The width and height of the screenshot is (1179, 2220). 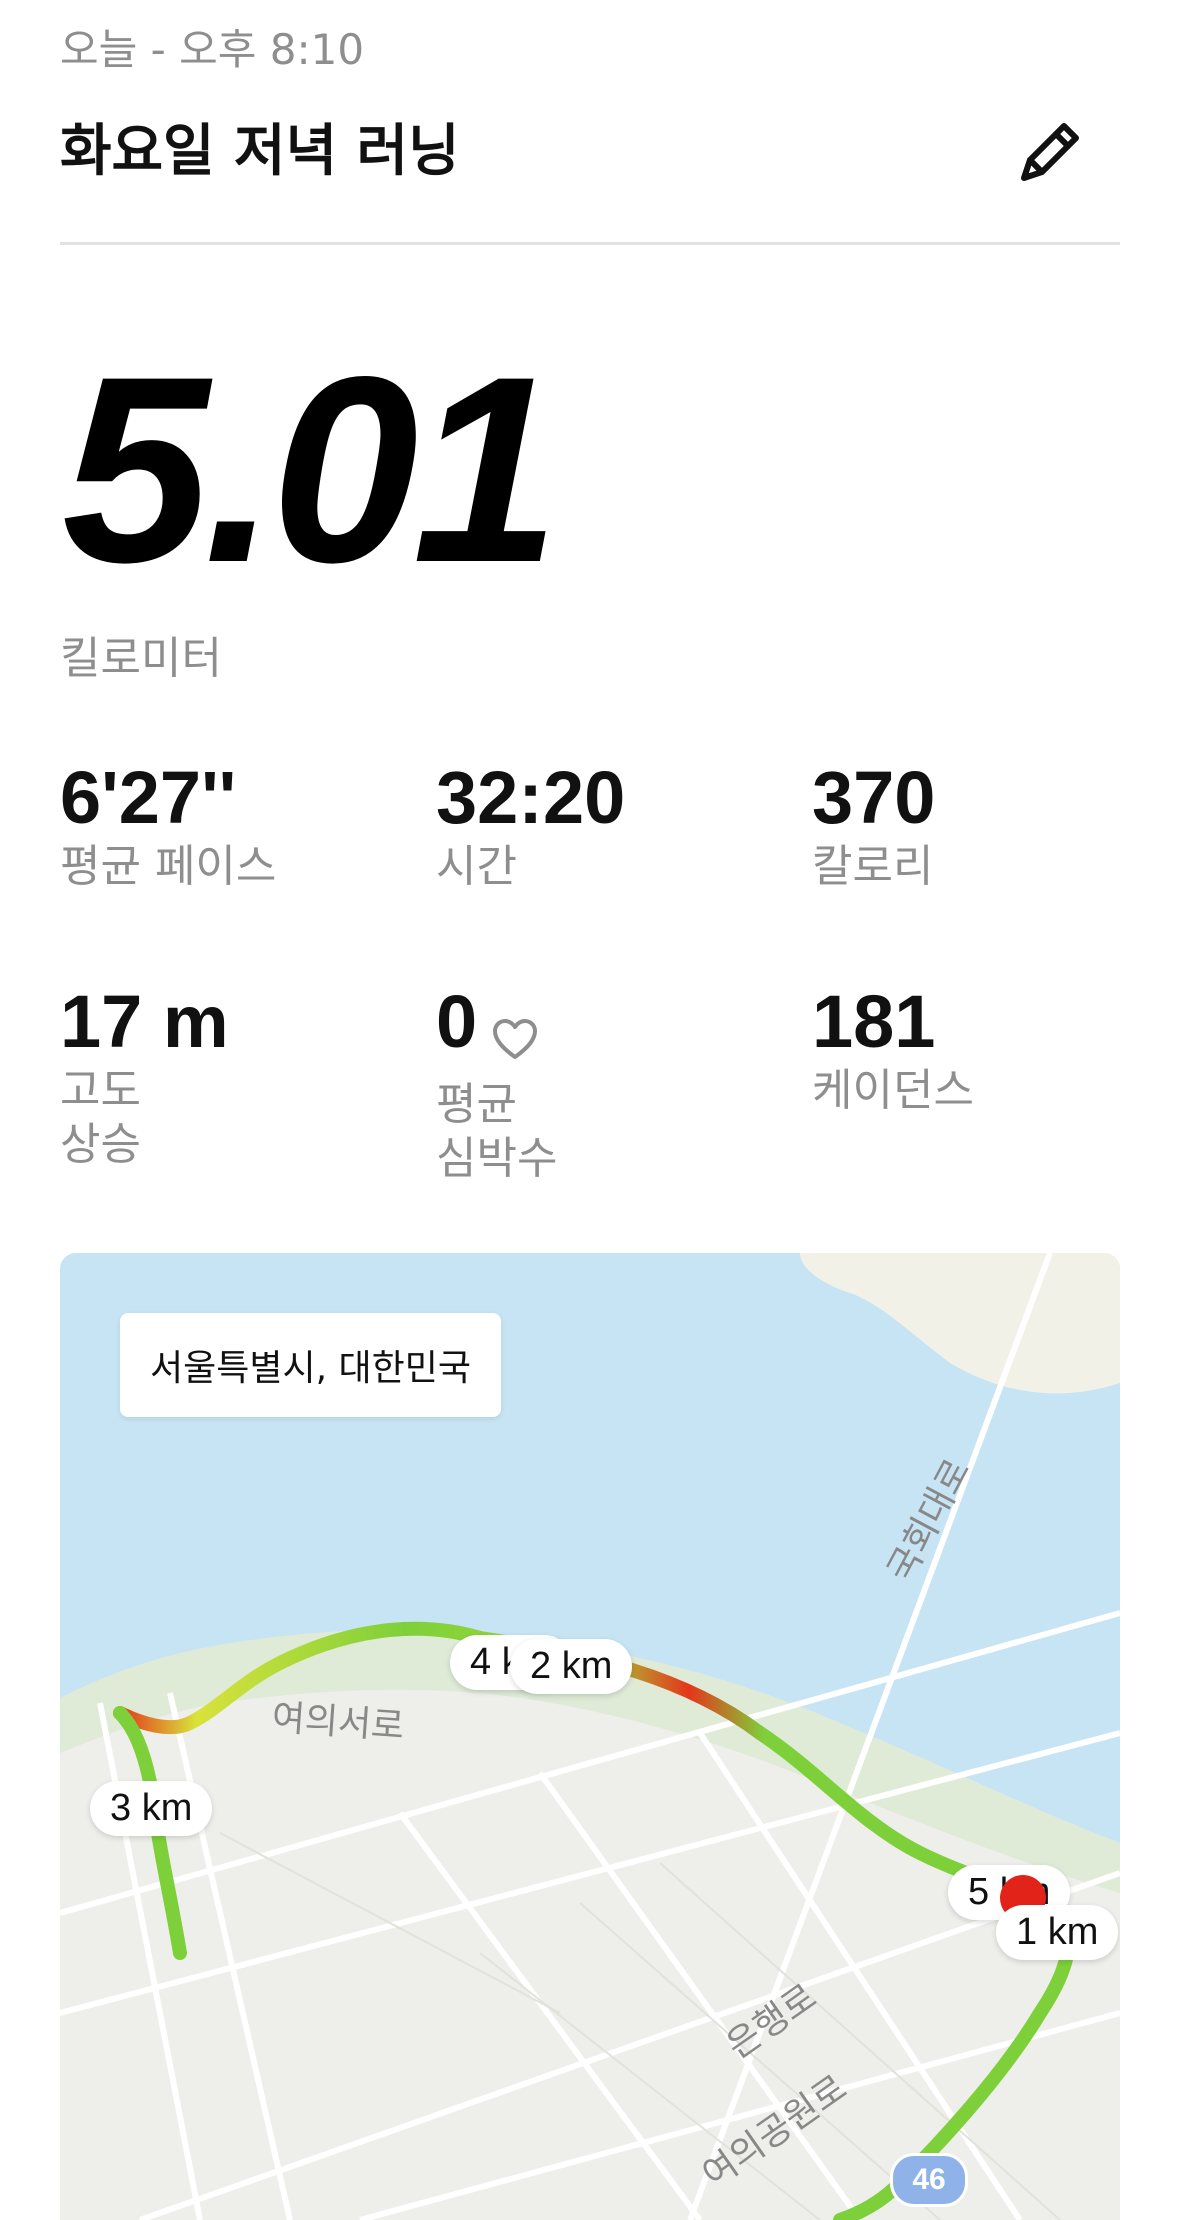 What do you see at coordinates (515, 1036) in the screenshot?
I see `heart-icon` at bounding box center [515, 1036].